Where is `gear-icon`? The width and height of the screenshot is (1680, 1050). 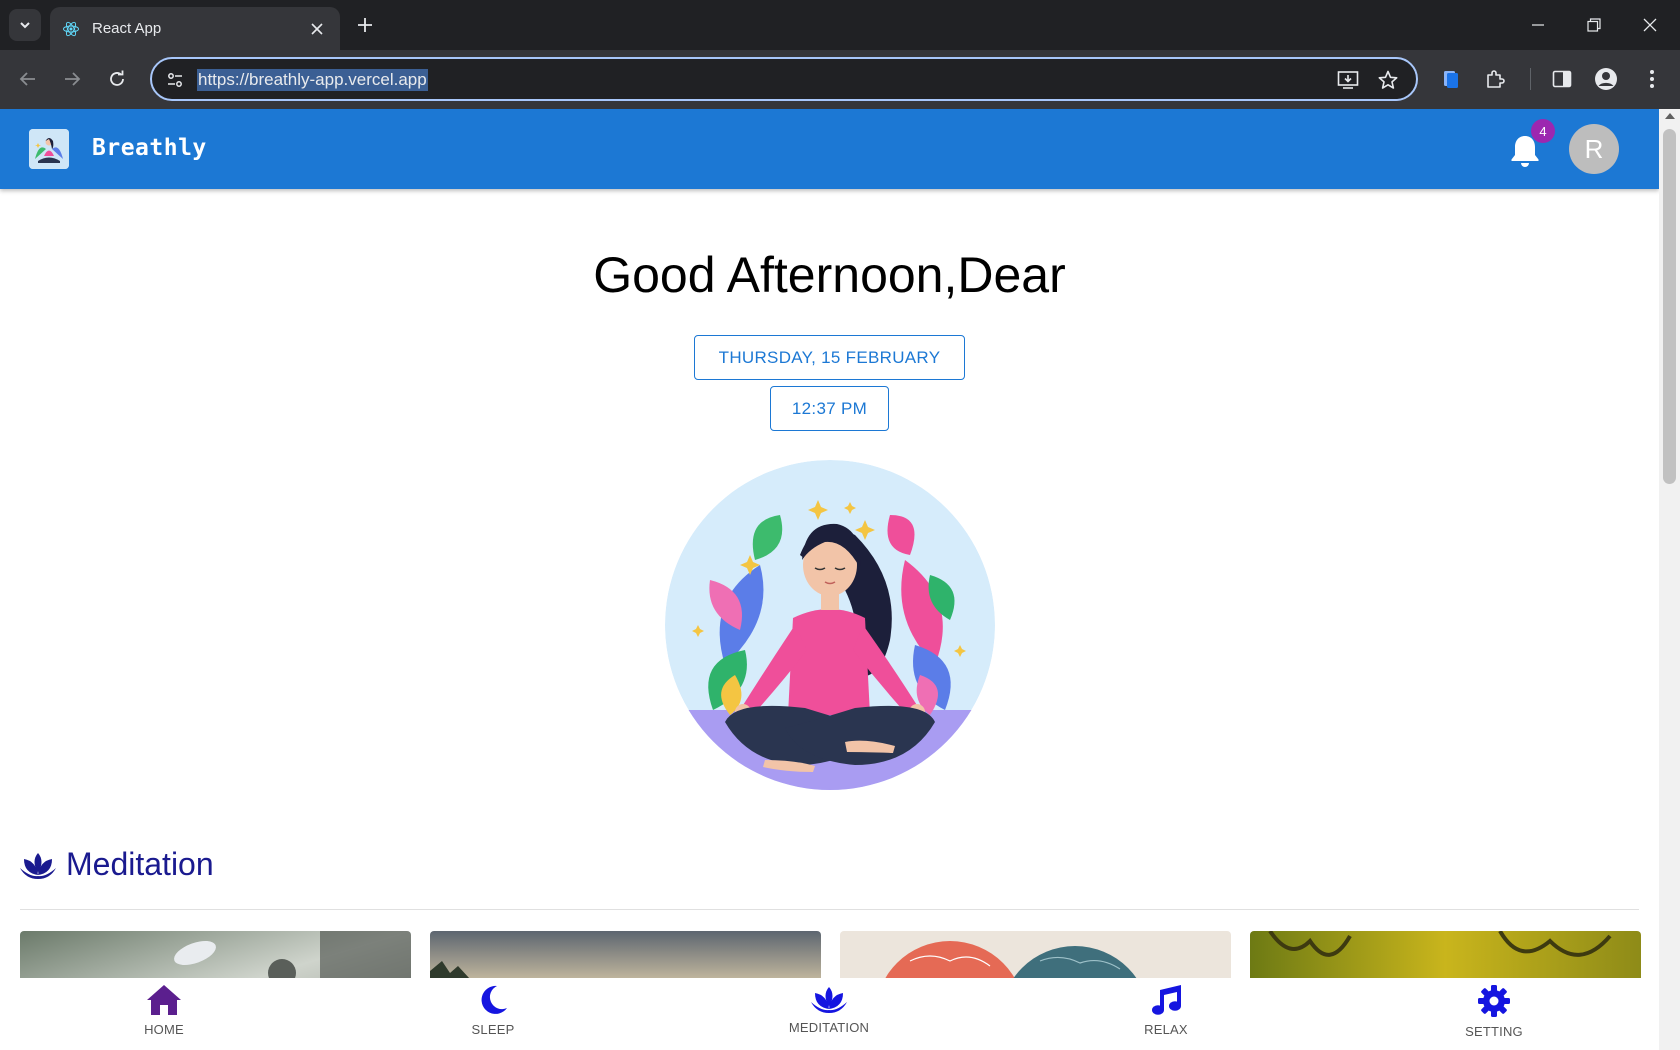 gear-icon is located at coordinates (1494, 1001).